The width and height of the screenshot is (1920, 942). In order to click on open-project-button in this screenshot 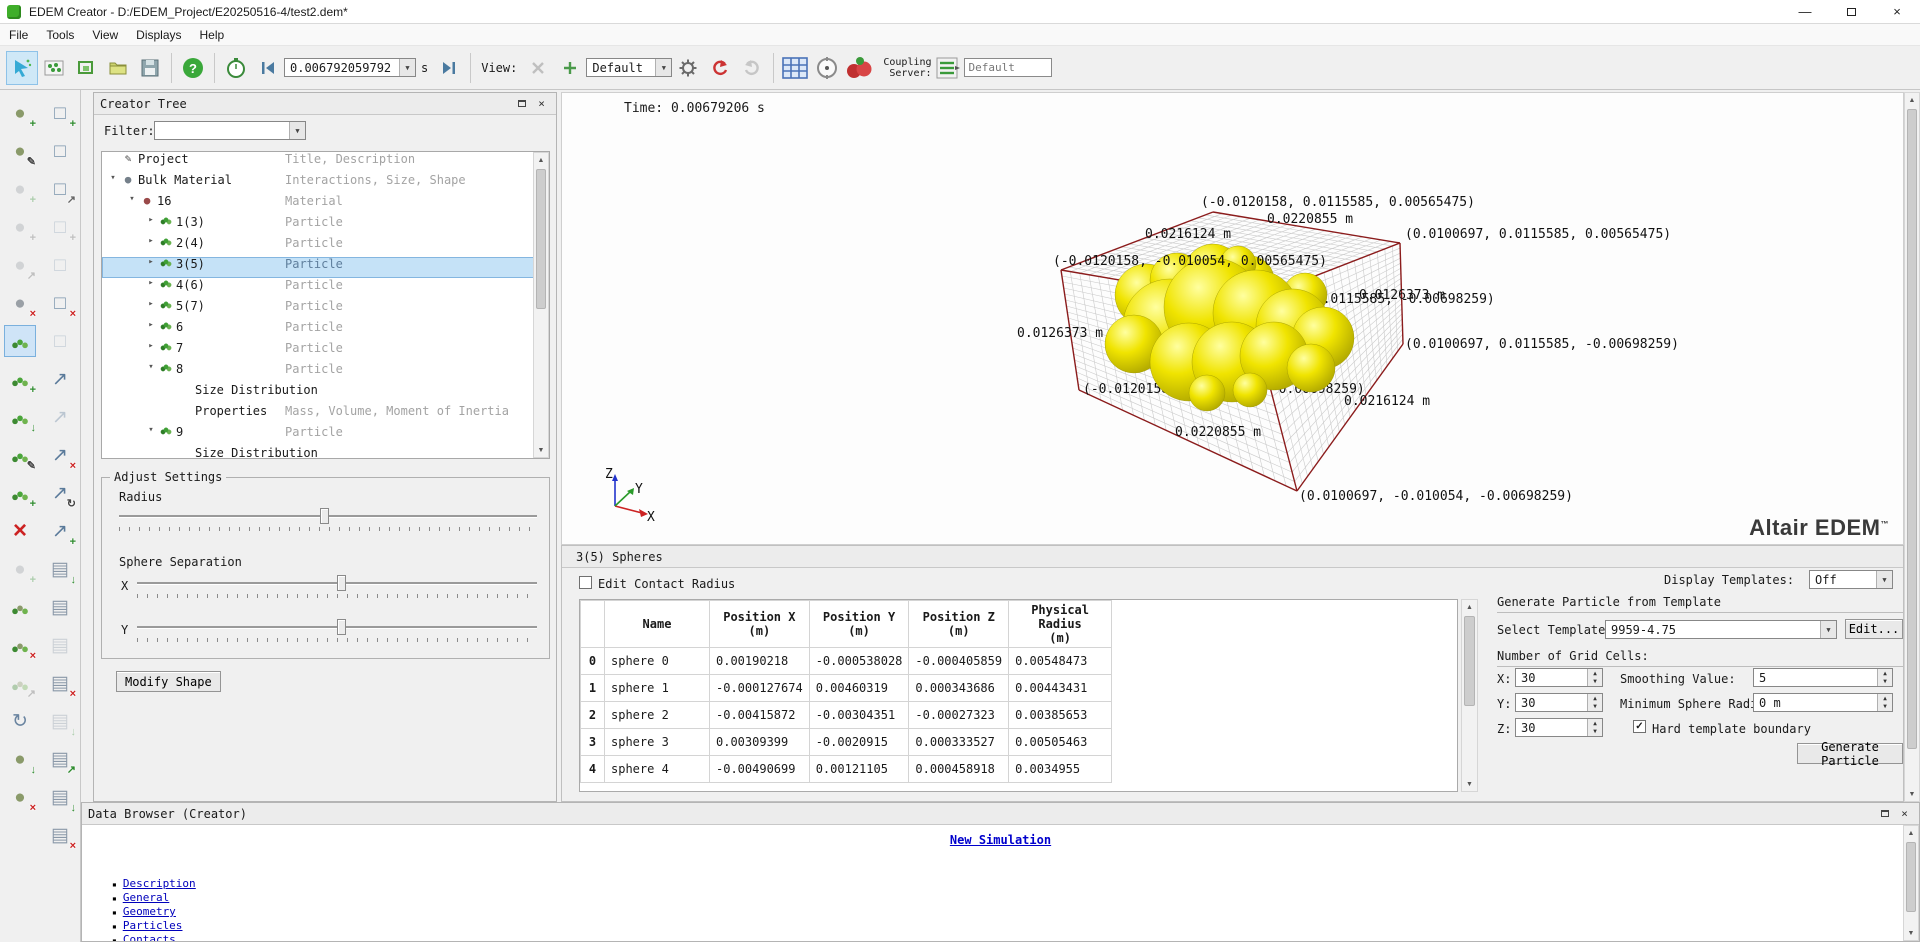, I will do `click(118, 68)`.